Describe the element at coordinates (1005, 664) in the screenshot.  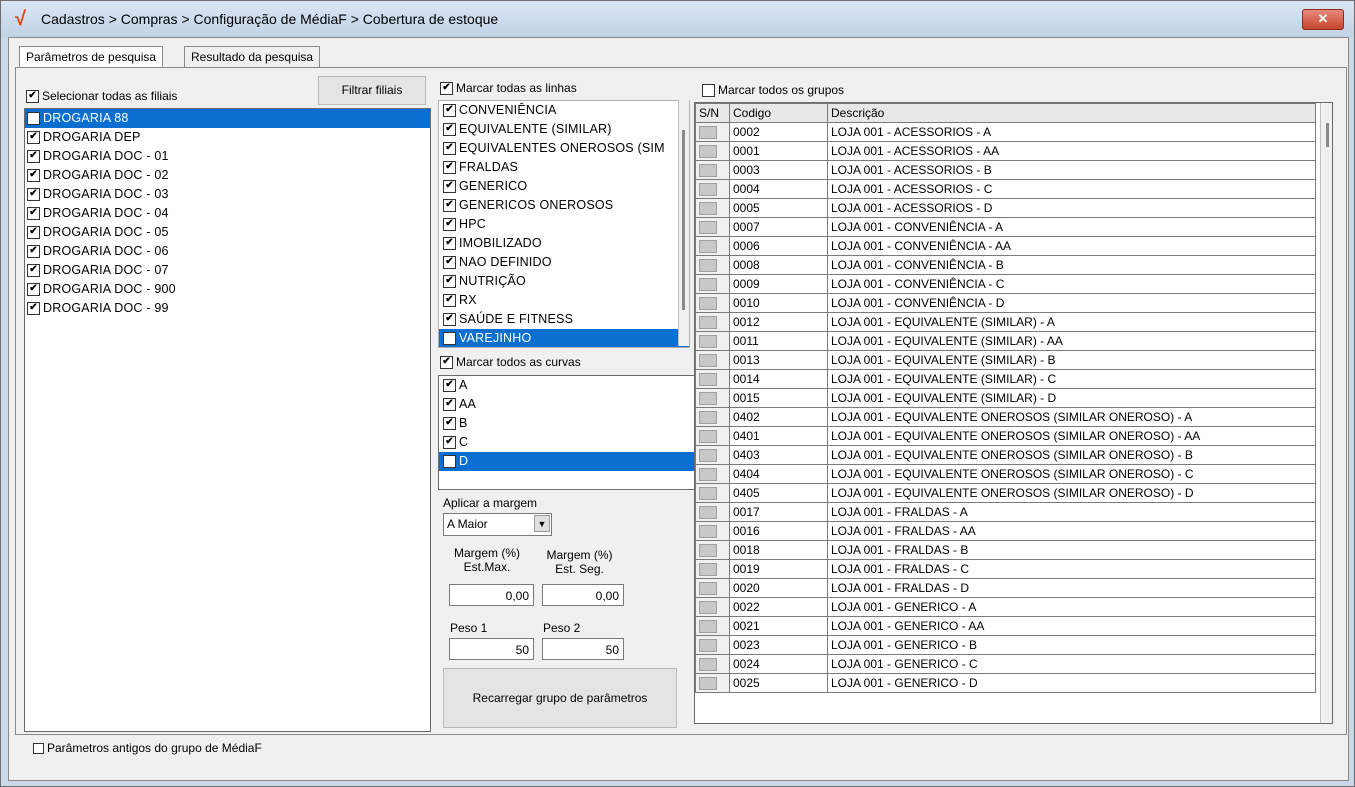
I see `table-row: 0024 LOJA 001 - GENERICO - C` at that location.